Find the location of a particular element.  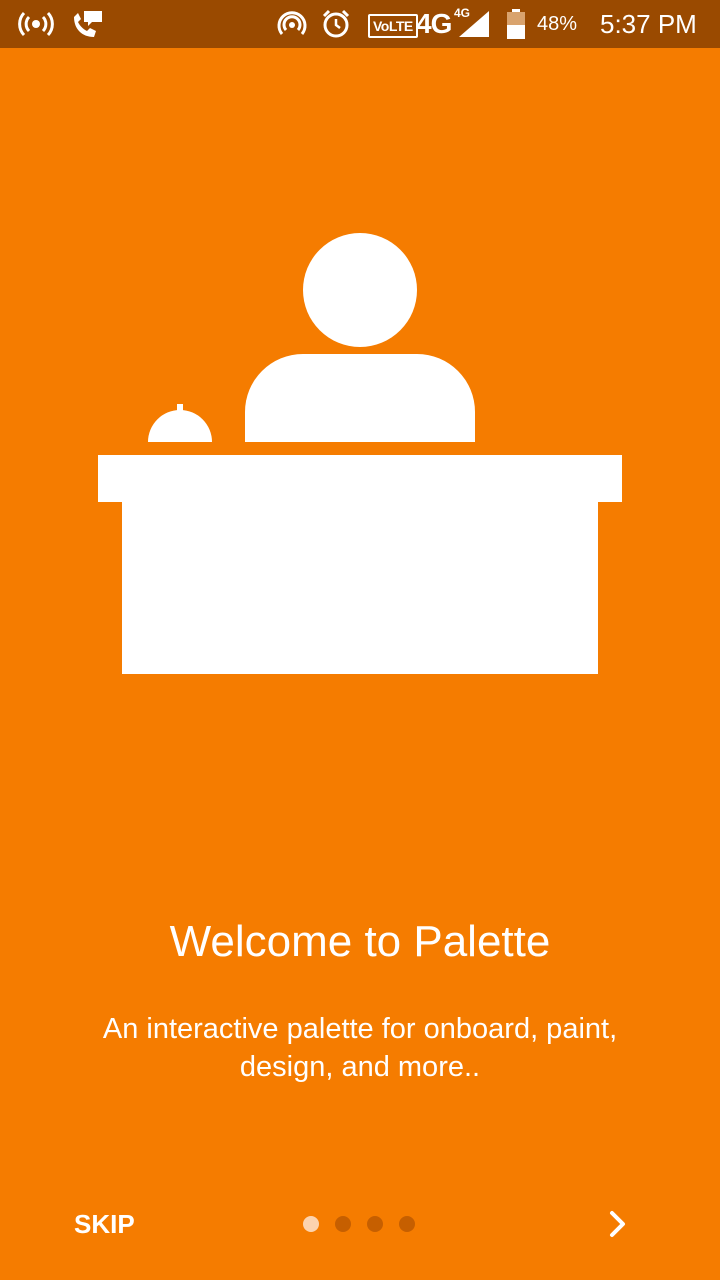

service-bell is located at coordinates (180, 426).